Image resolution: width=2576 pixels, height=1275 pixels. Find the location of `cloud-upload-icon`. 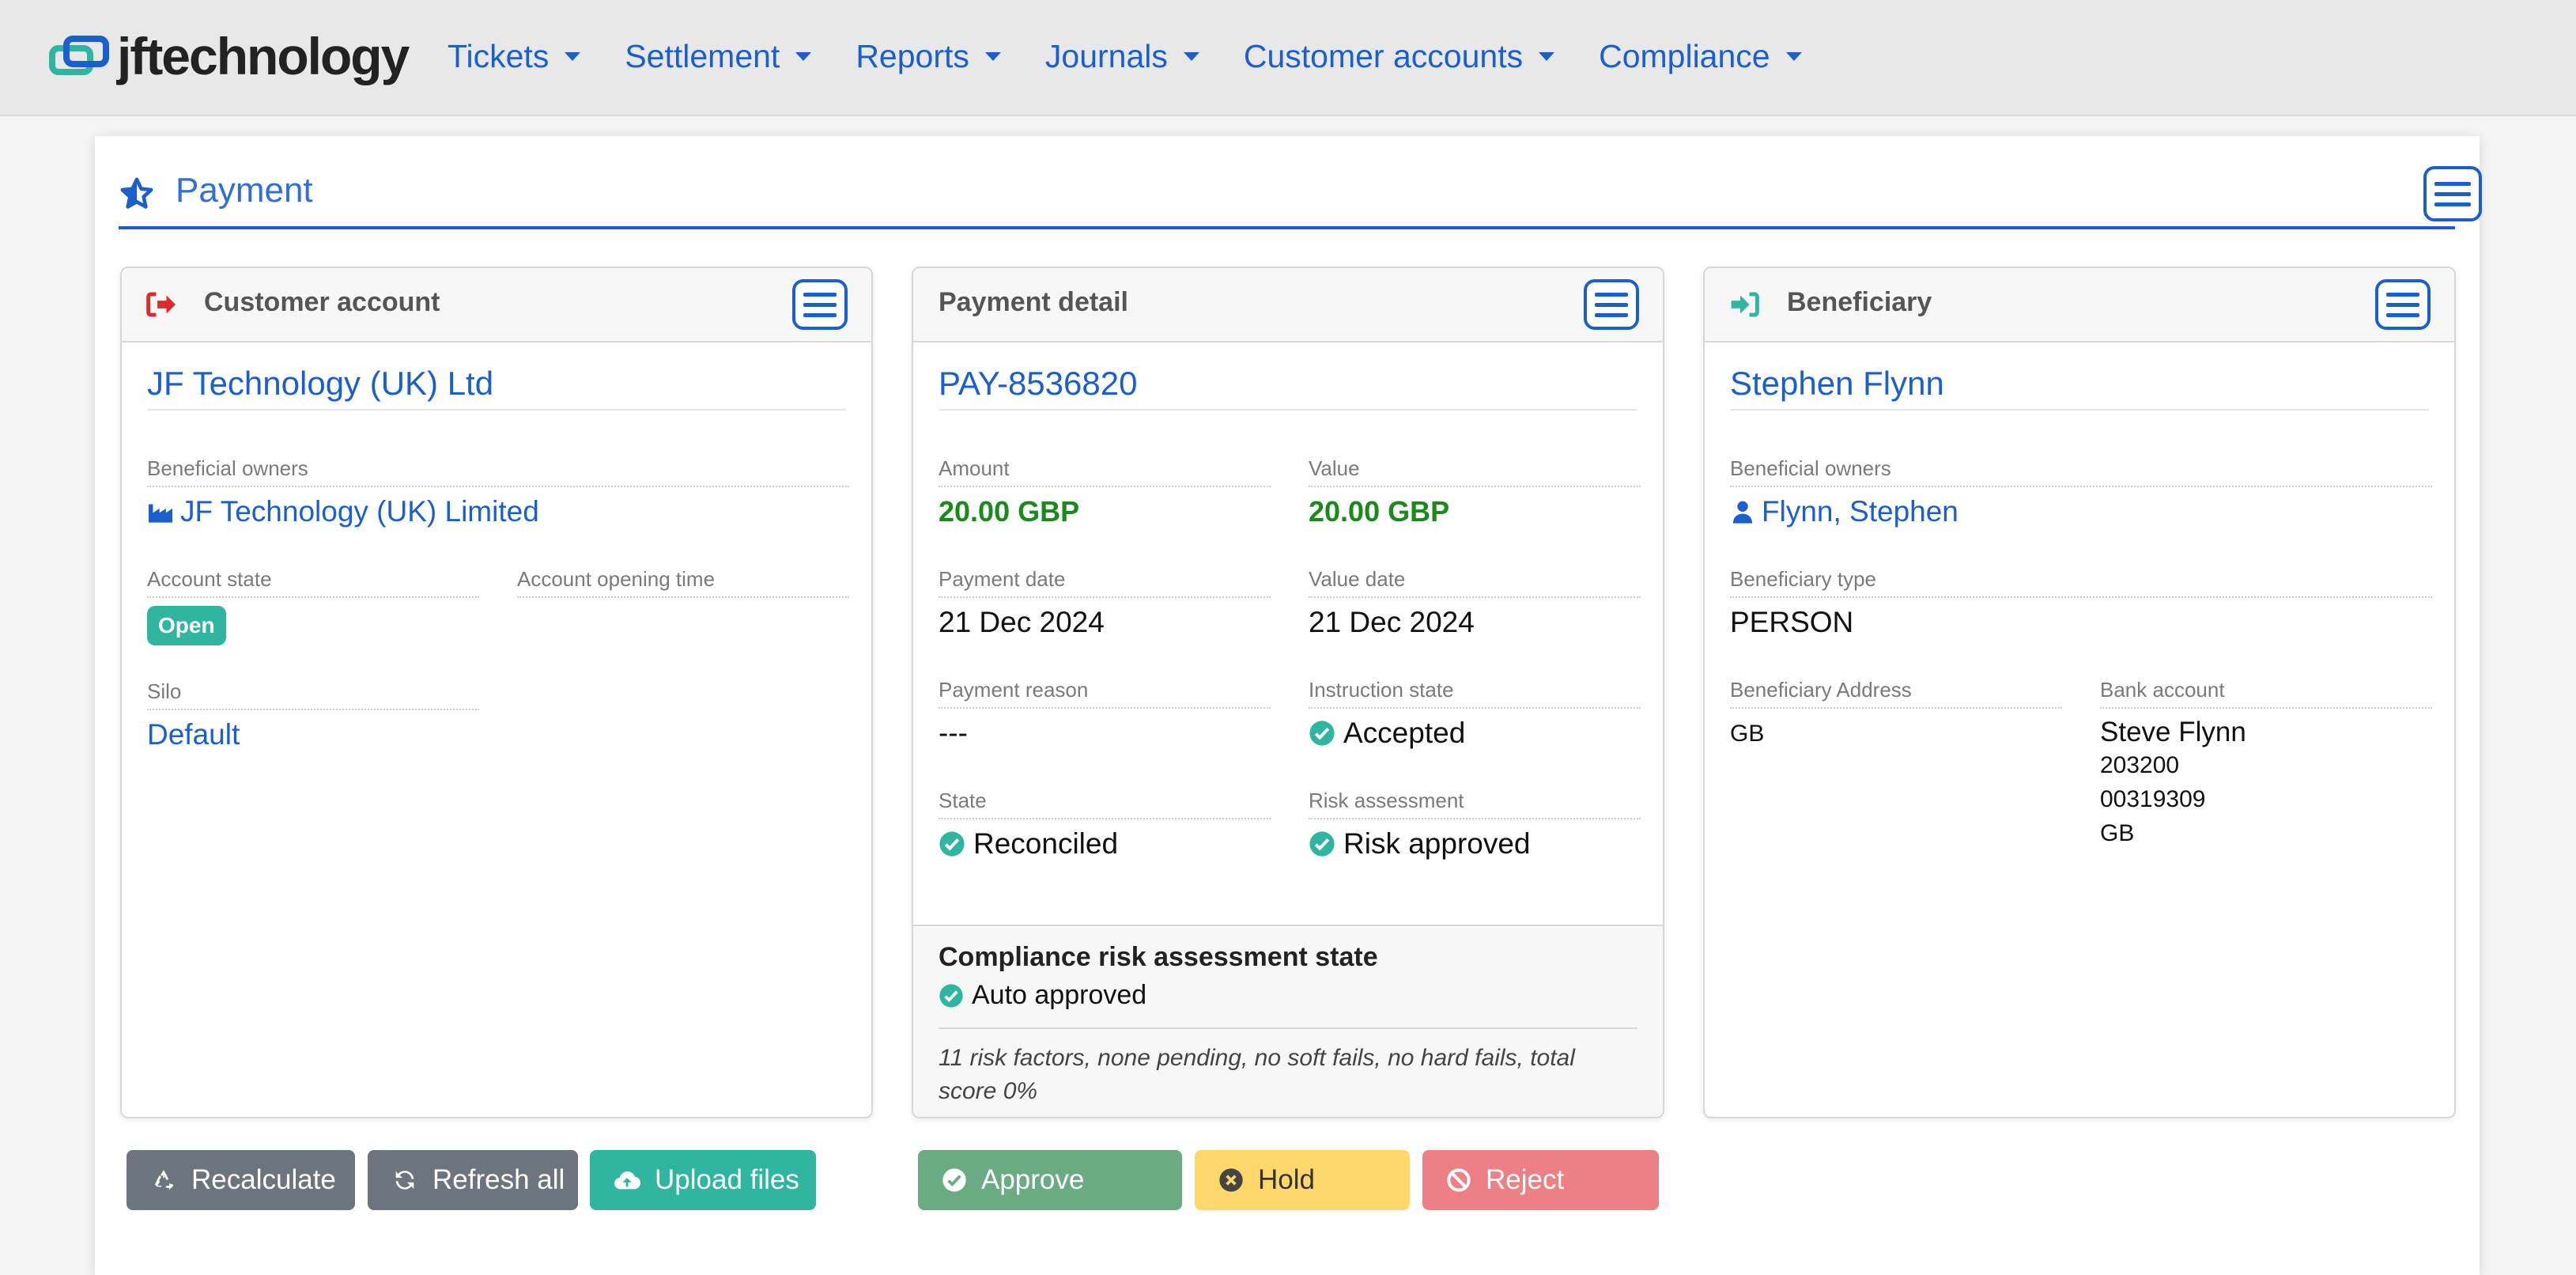

cloud-upload-icon is located at coordinates (627, 1181).